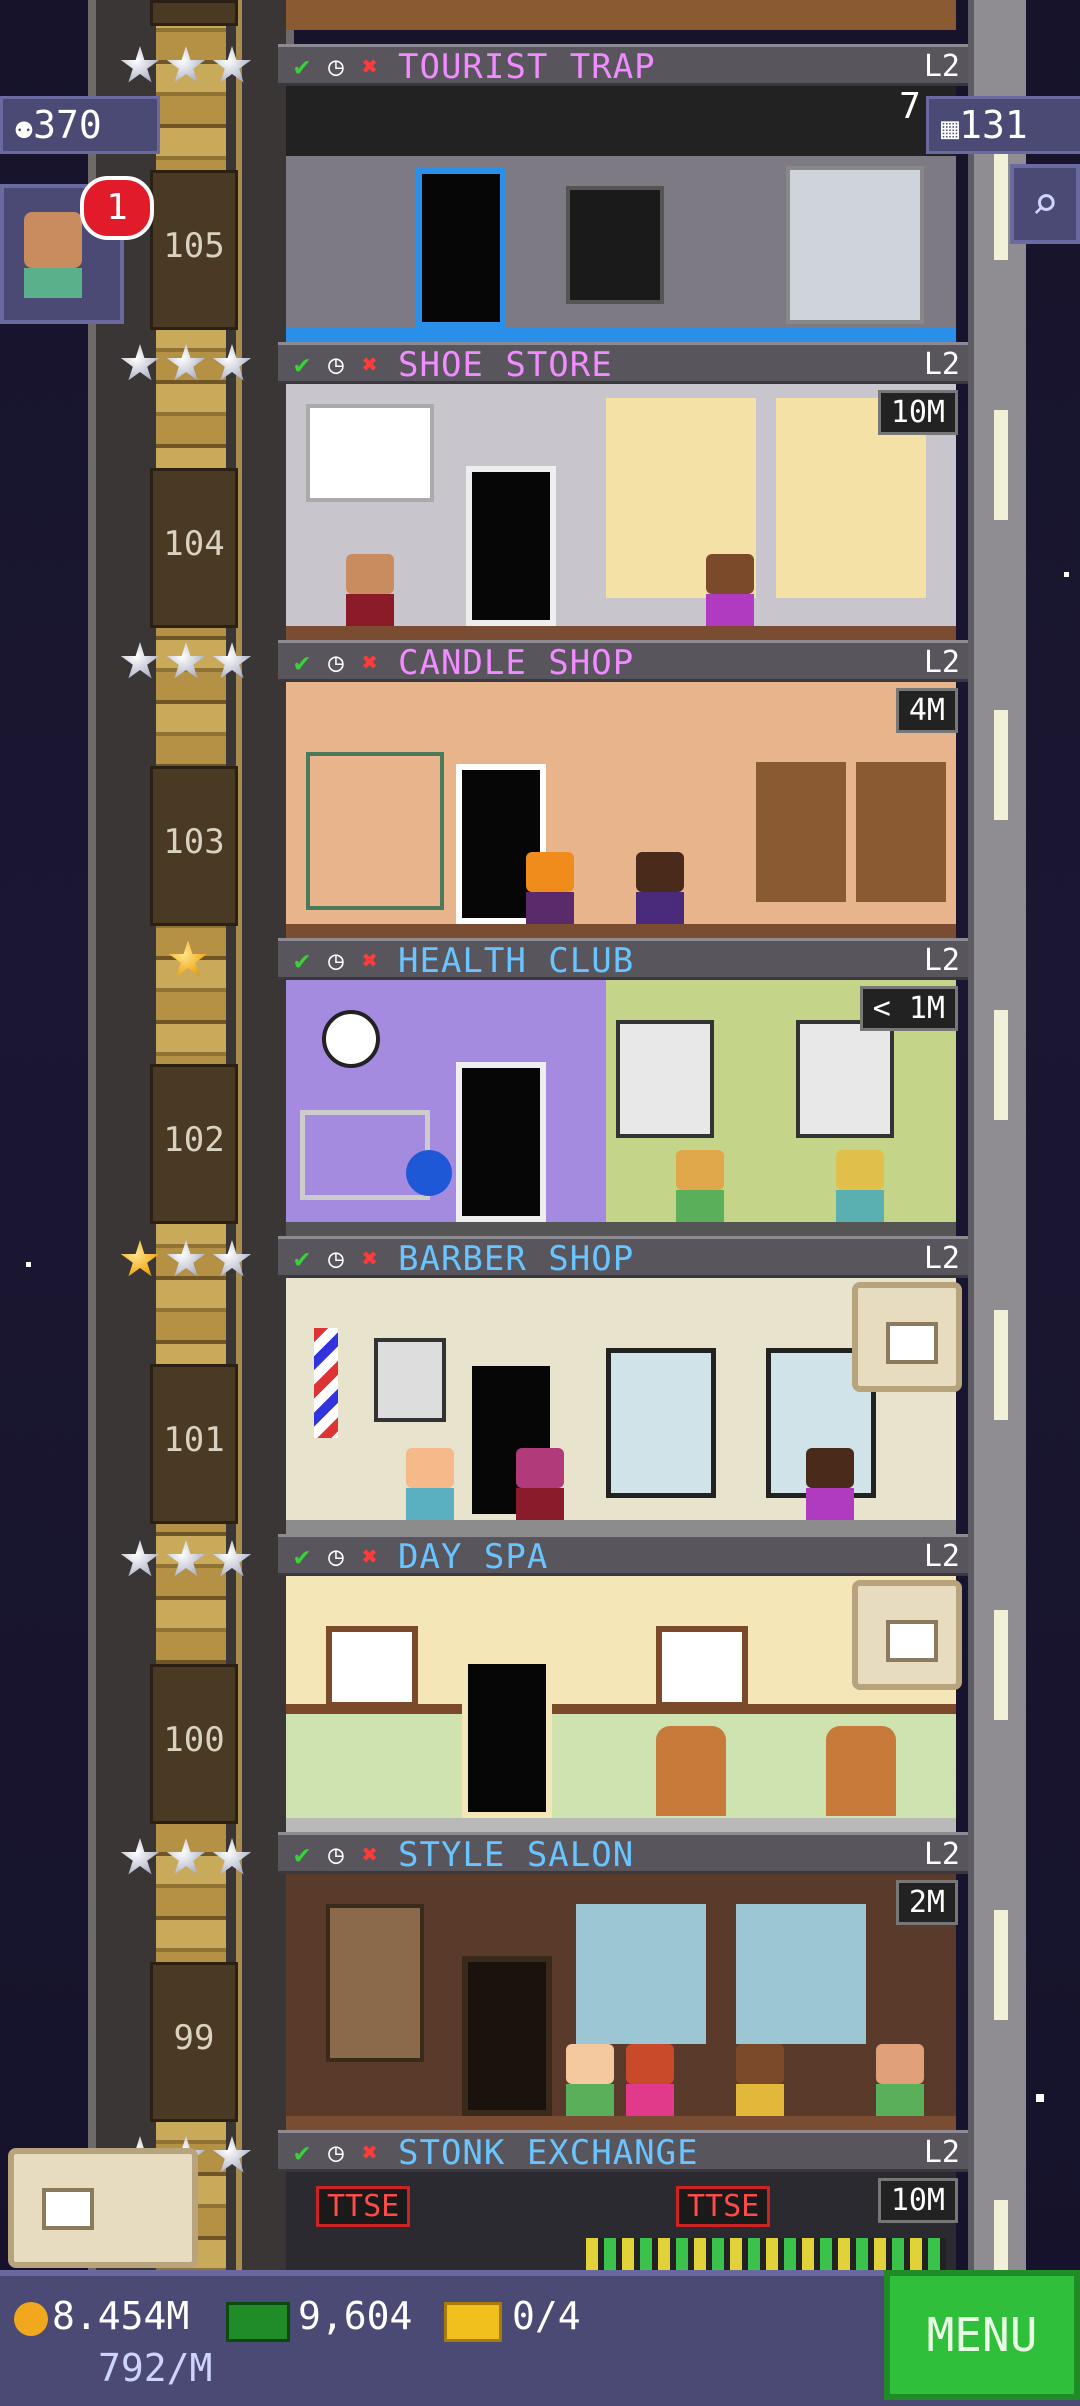  What do you see at coordinates (155, 2368) in the screenshot?
I see `coins-rate: 792/M` at bounding box center [155, 2368].